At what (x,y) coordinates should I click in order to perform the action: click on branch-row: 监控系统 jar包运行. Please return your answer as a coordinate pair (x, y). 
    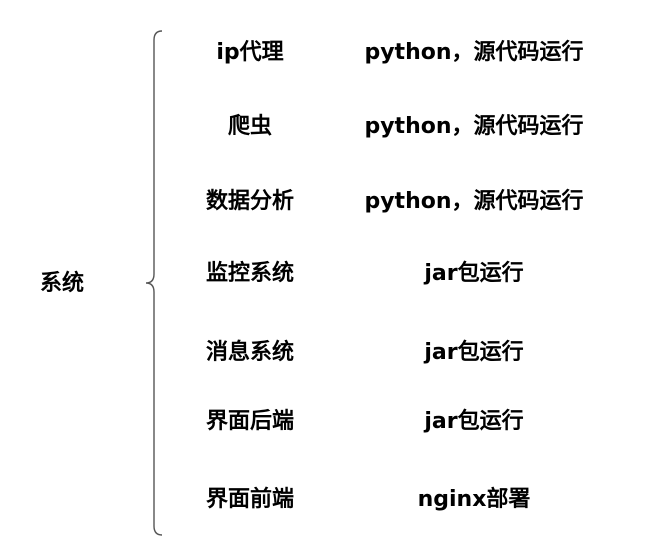
    Looking at the image, I should click on (324, 274).